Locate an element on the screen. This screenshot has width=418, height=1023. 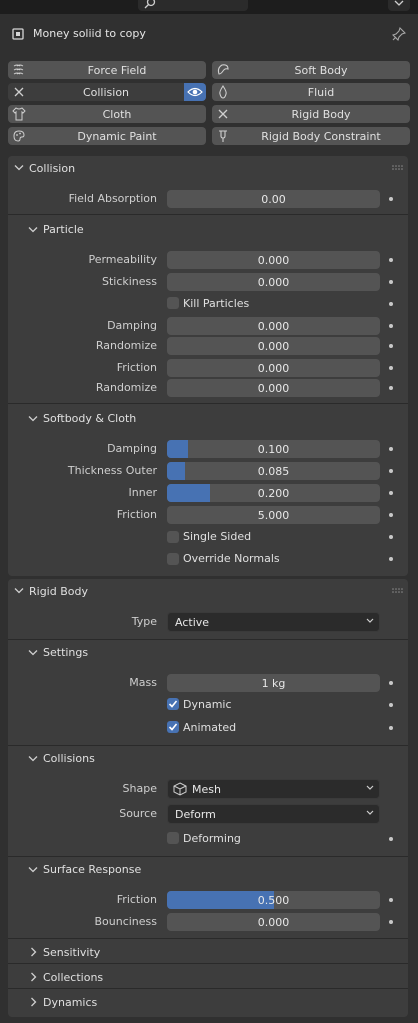
dynamics-subpanel-title: Dynamics is located at coordinates (70, 1002).